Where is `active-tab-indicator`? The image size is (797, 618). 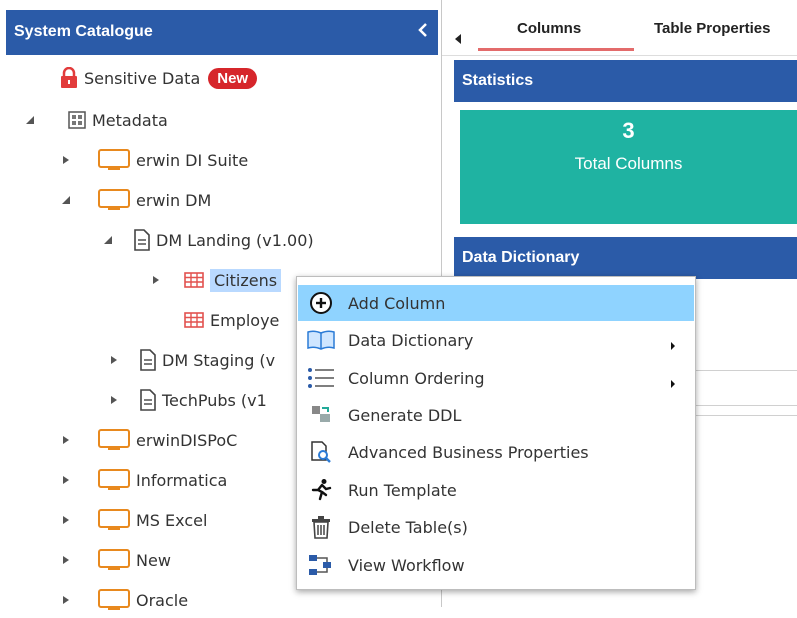 active-tab-indicator is located at coordinates (556, 49).